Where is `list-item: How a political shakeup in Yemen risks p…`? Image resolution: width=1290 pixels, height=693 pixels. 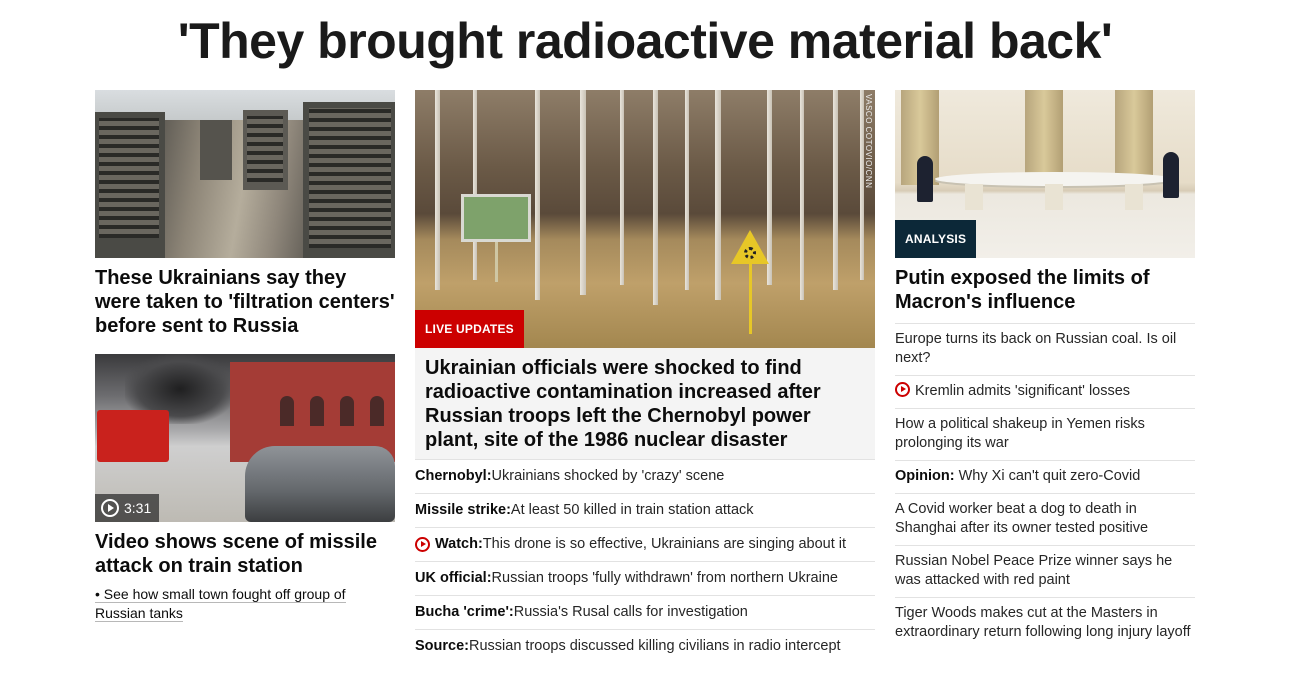 list-item: How a political shakeup in Yemen risks p… is located at coordinates (1045, 434).